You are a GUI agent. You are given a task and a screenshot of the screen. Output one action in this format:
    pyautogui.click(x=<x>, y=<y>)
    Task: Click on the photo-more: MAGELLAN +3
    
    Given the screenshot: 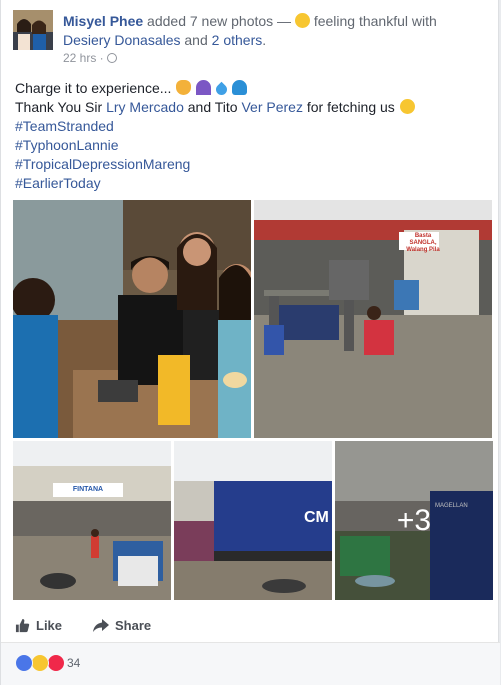 What is the action you would take?
    pyautogui.click(x=414, y=520)
    